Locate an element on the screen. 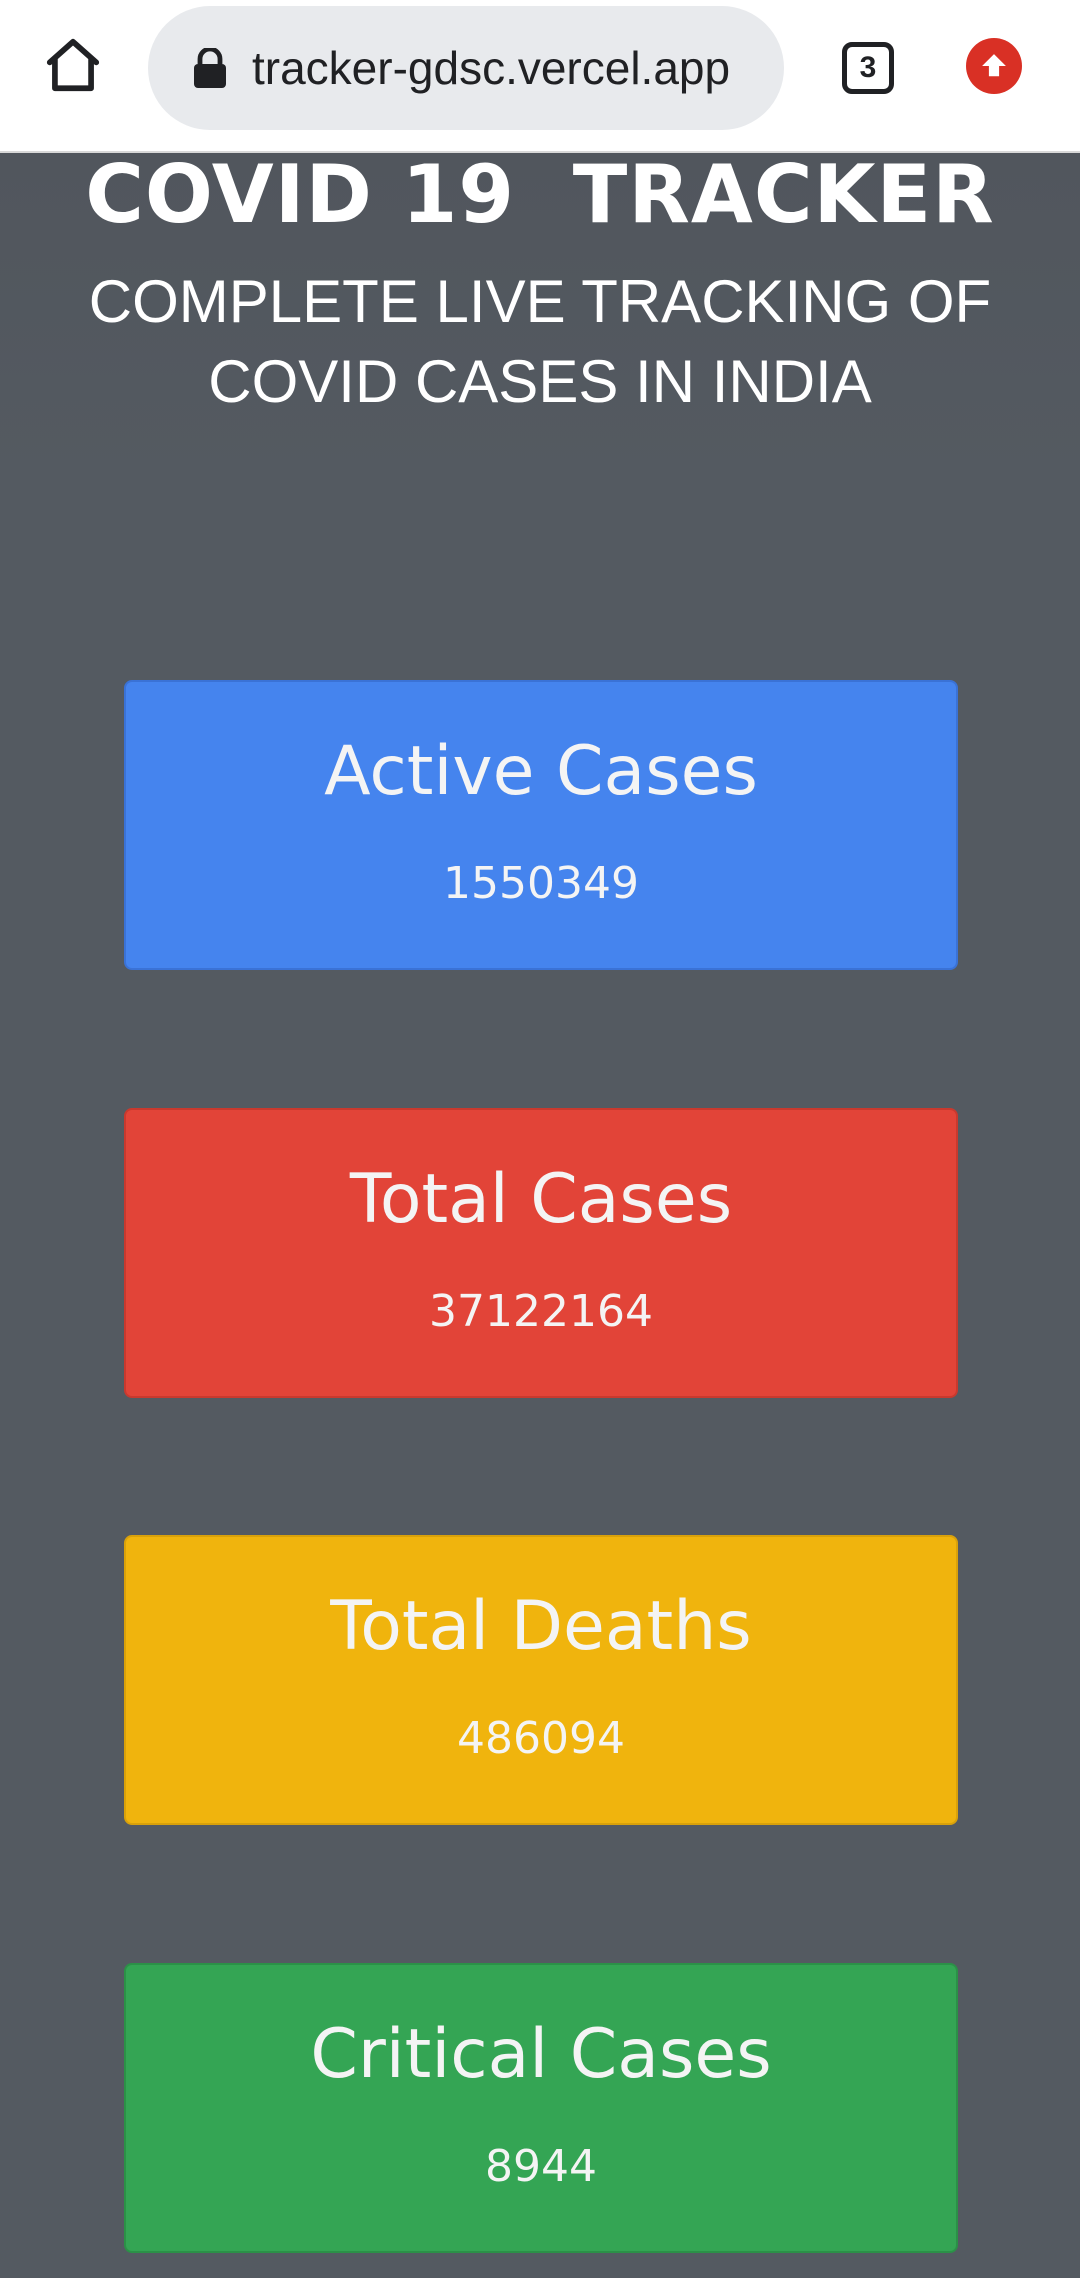 The height and width of the screenshot is (2278, 1080). total-cases-card: Total Cases 37122164 is located at coordinates (541, 1253).